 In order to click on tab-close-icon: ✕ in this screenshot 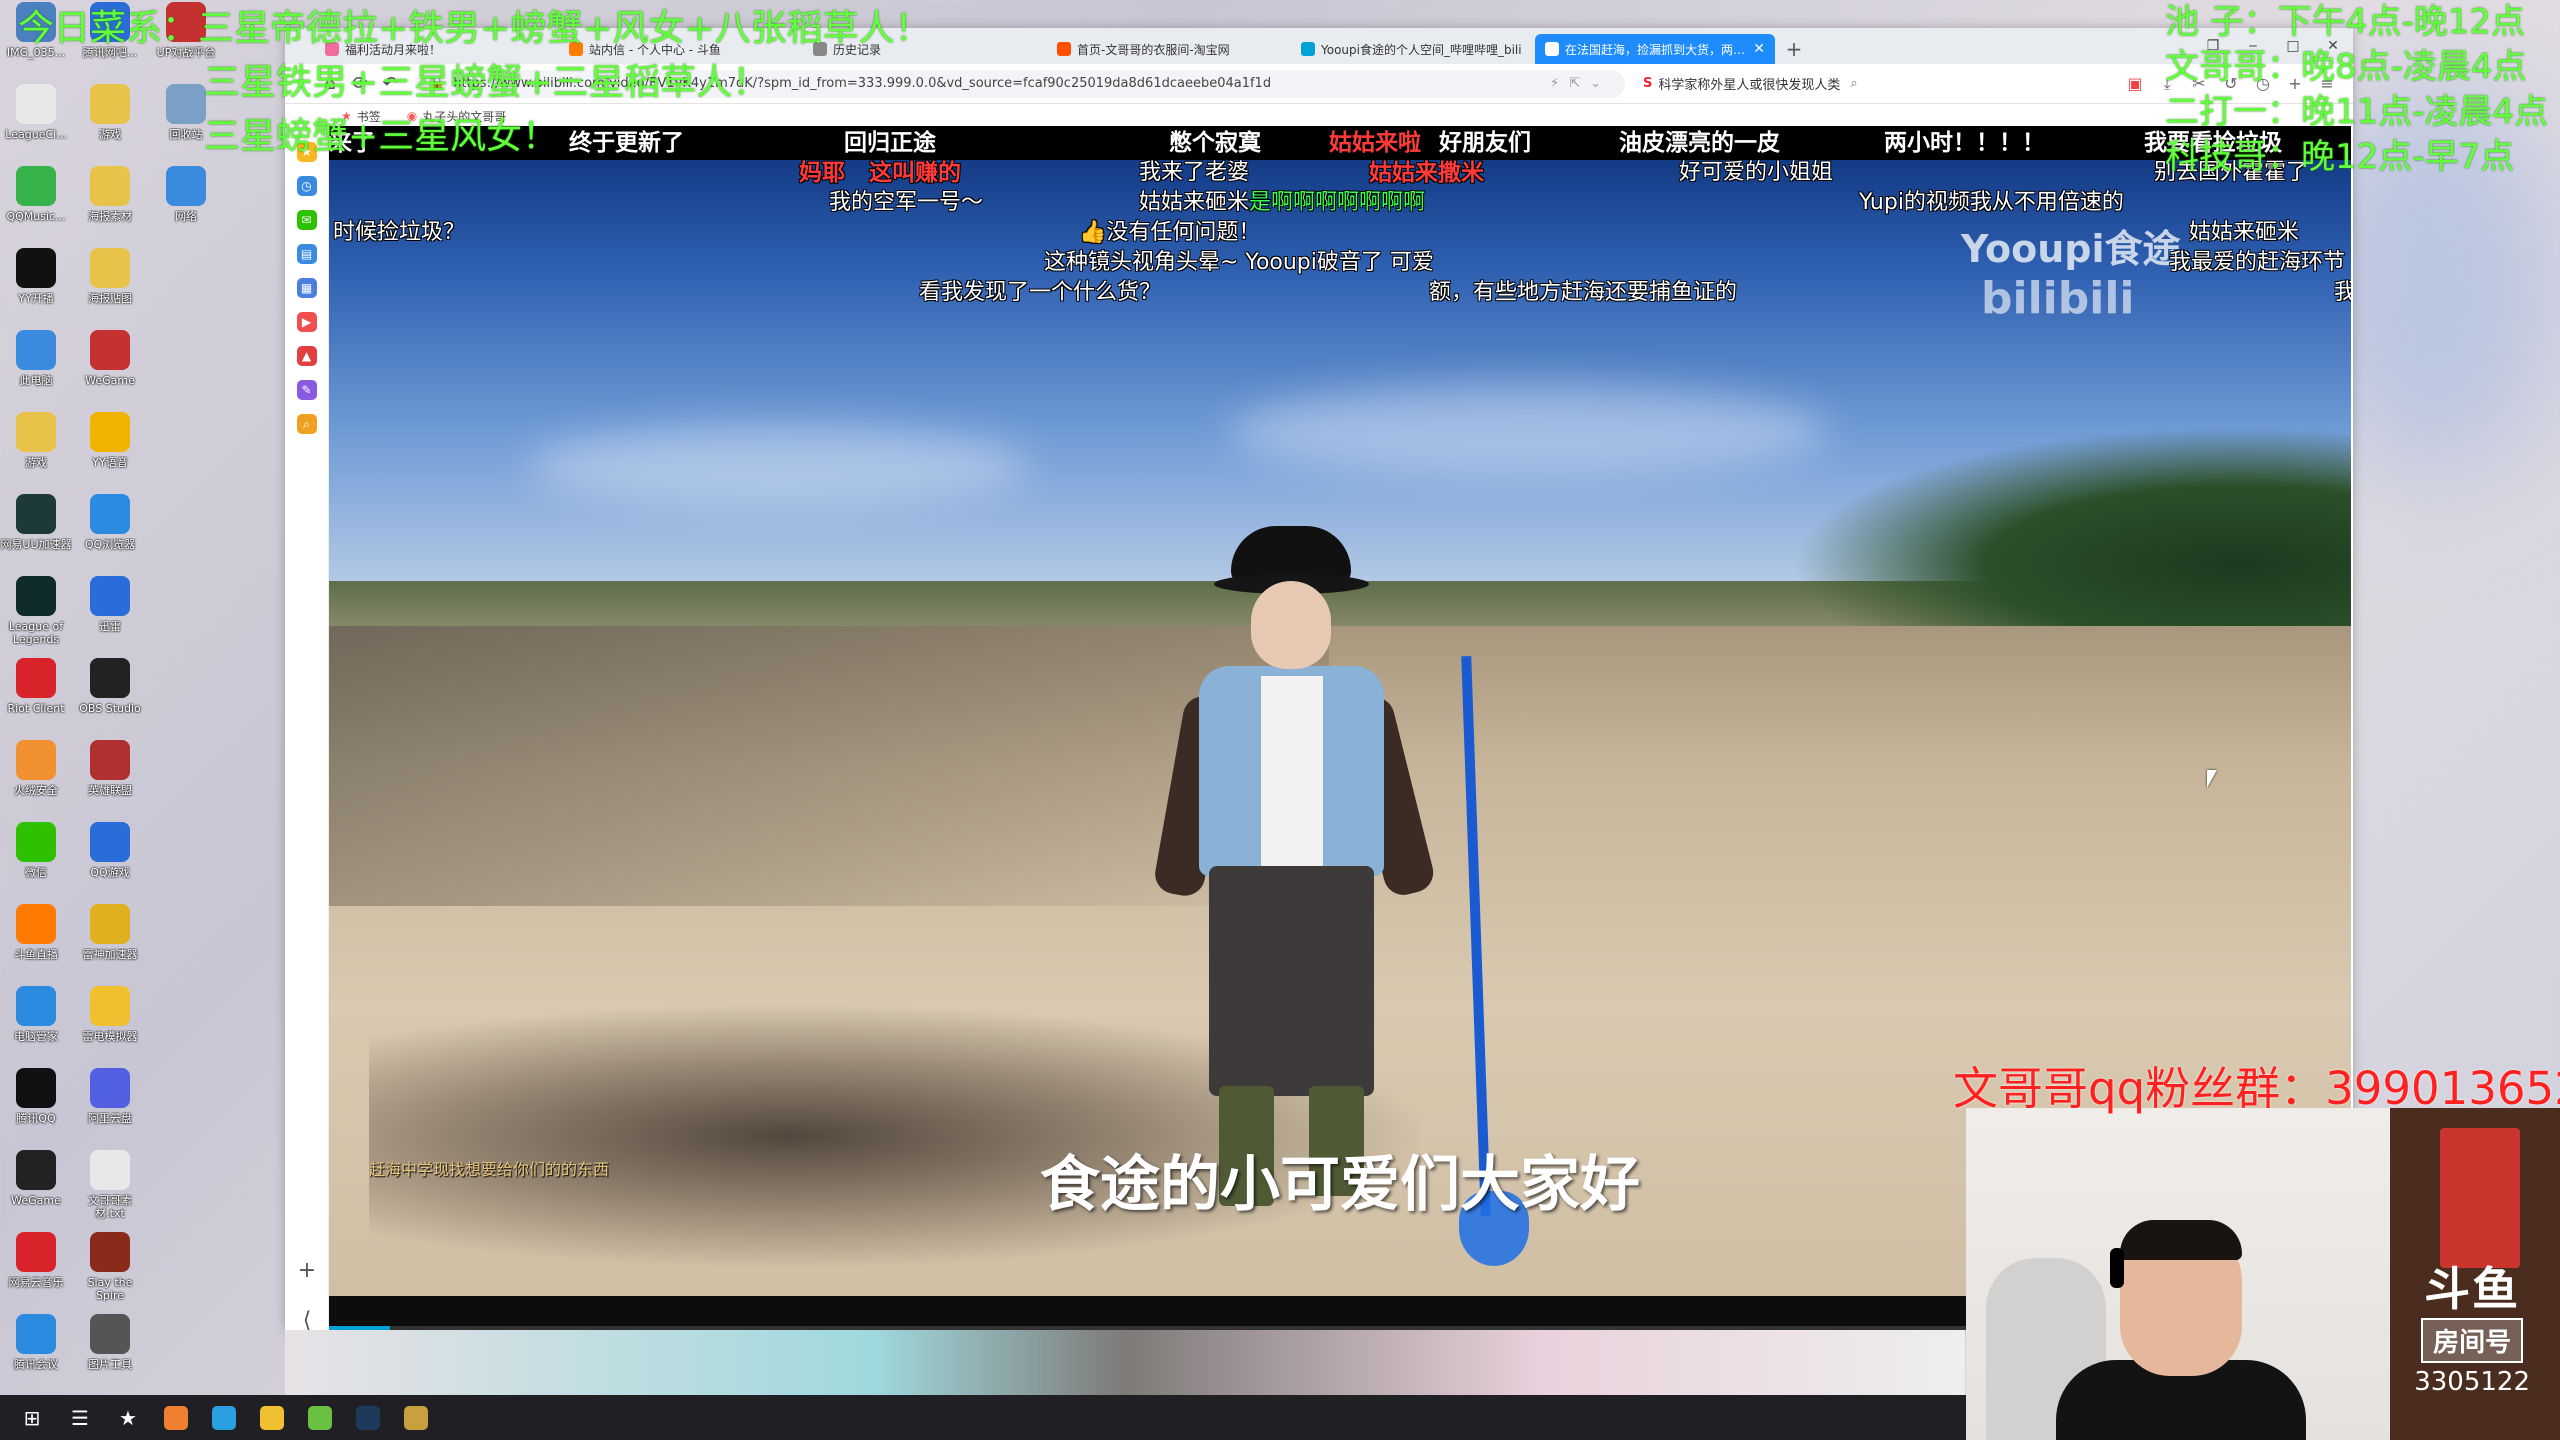, I will do `click(1759, 49)`.